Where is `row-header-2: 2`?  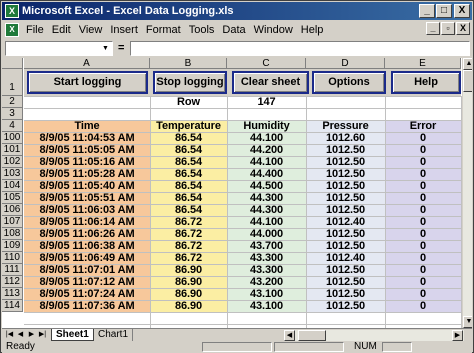 row-header-2: 2 is located at coordinates (12, 102).